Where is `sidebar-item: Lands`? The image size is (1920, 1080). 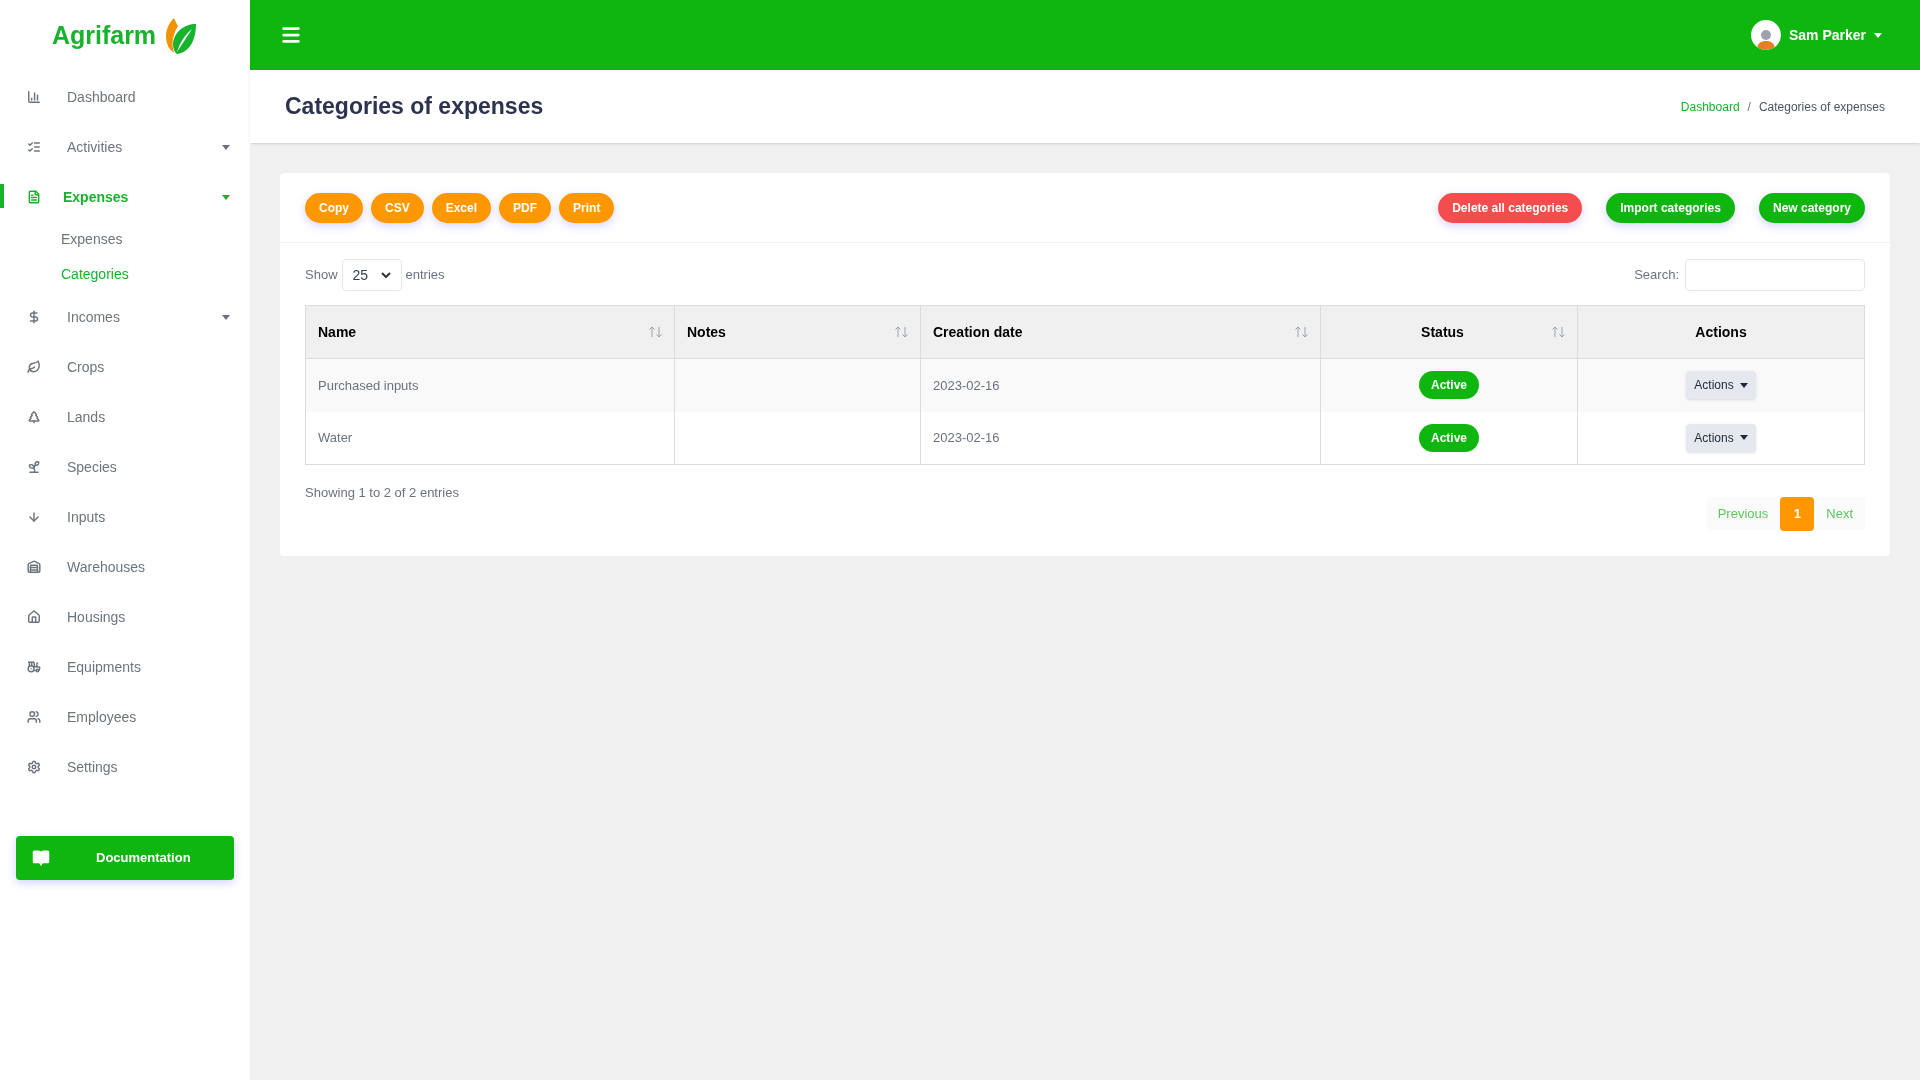
sidebar-item: Lands is located at coordinates (125, 417).